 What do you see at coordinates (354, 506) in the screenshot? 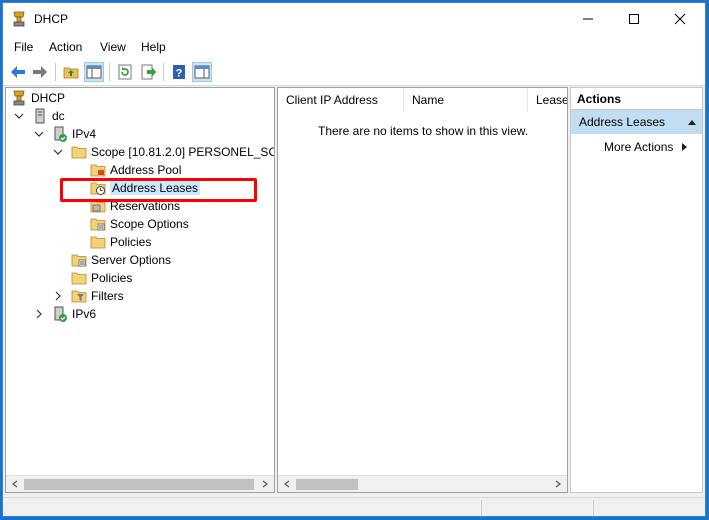
I see `status-bar` at bounding box center [354, 506].